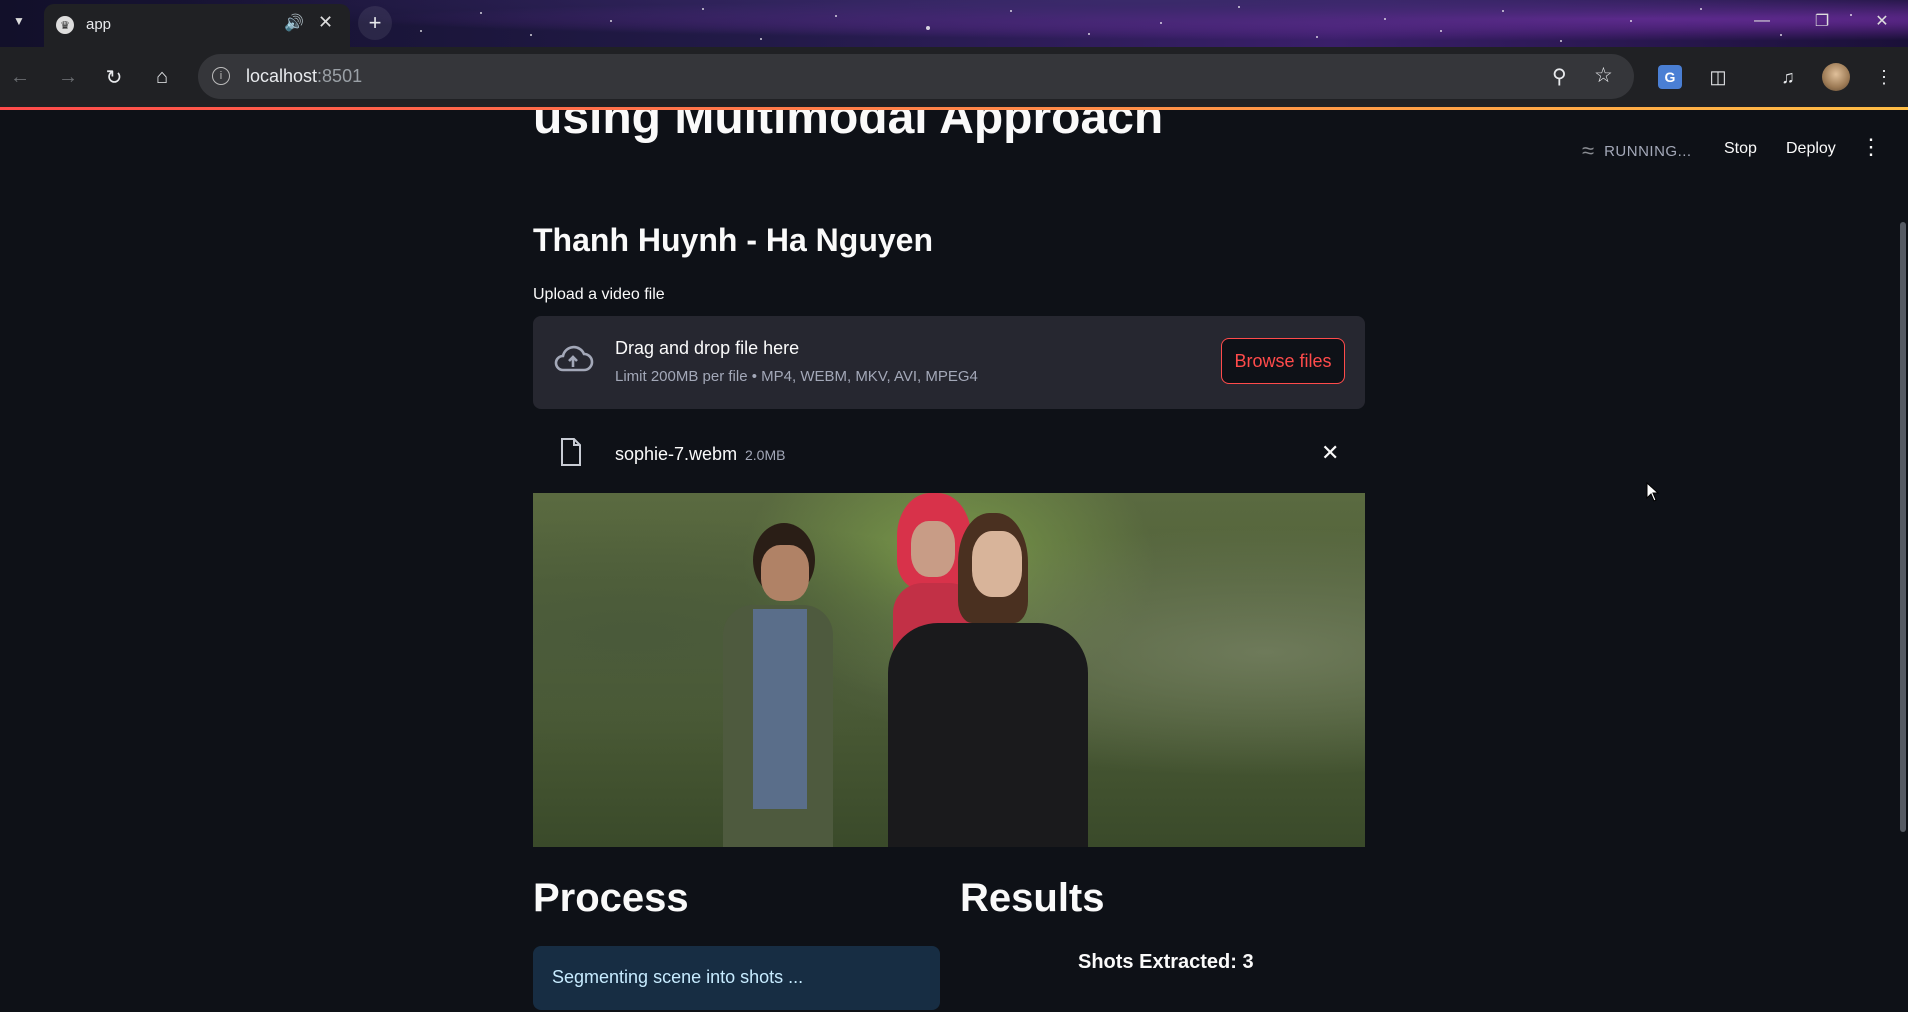 This screenshot has width=1908, height=1012. What do you see at coordinates (1811, 149) in the screenshot?
I see `deploy-button: Deploy` at bounding box center [1811, 149].